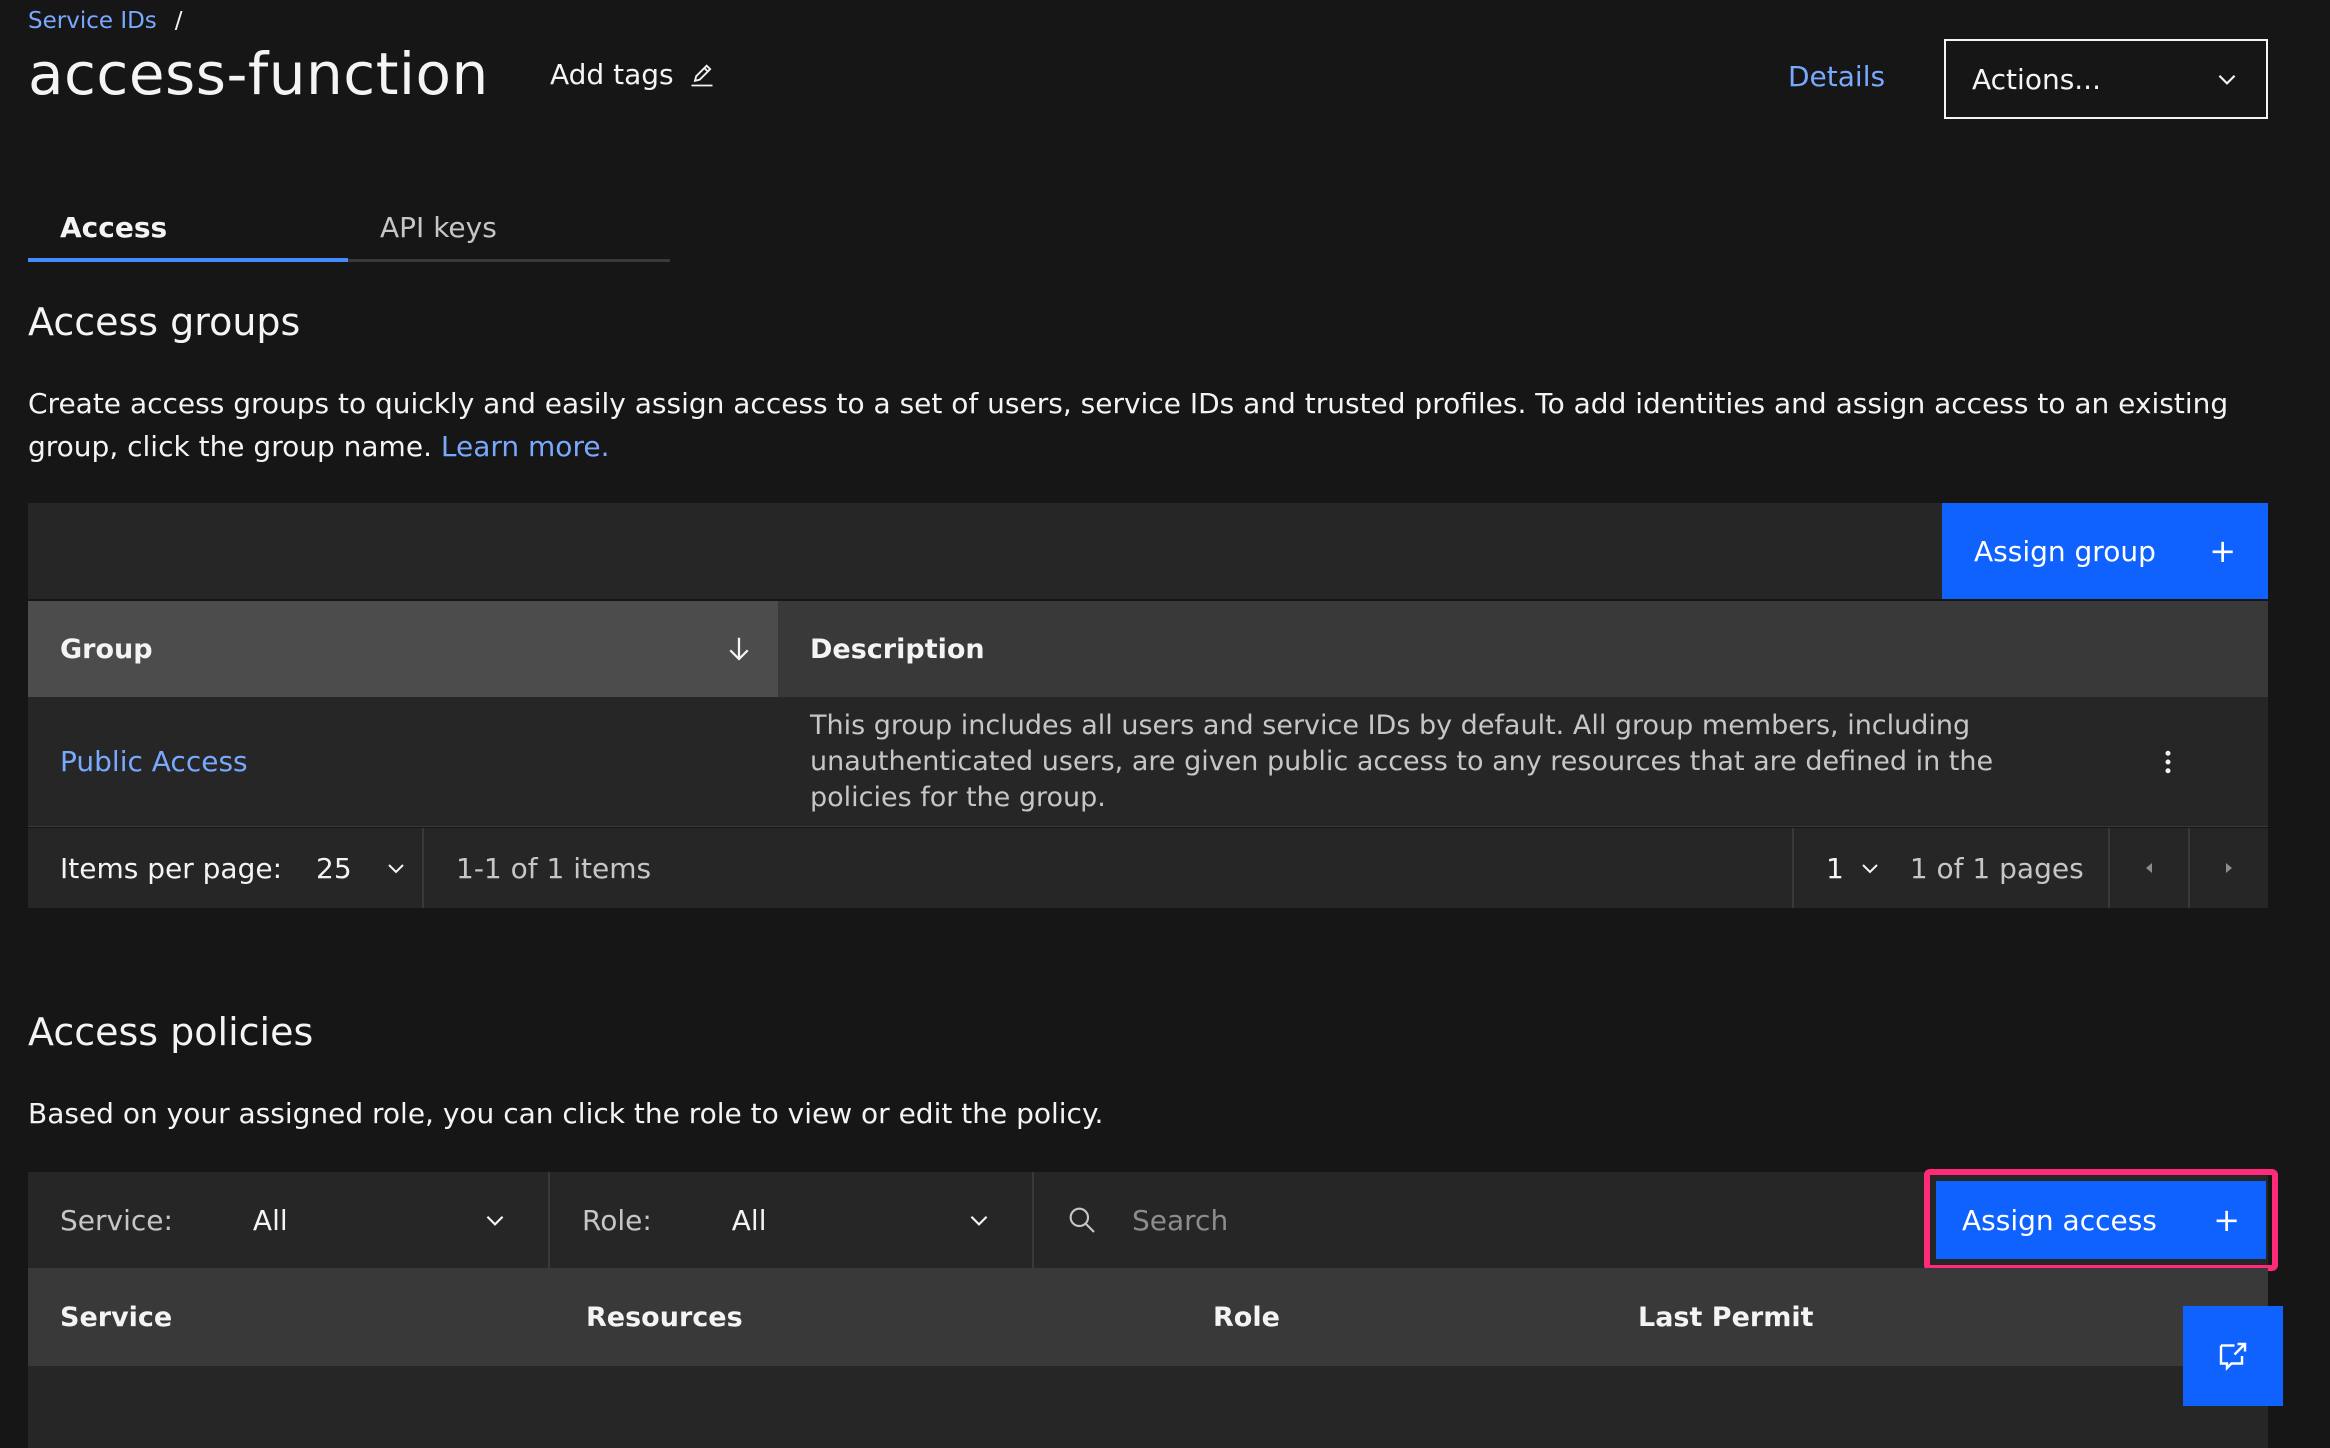 The height and width of the screenshot is (1448, 2330). I want to click on service-filter-label: Service:, so click(116, 1220).